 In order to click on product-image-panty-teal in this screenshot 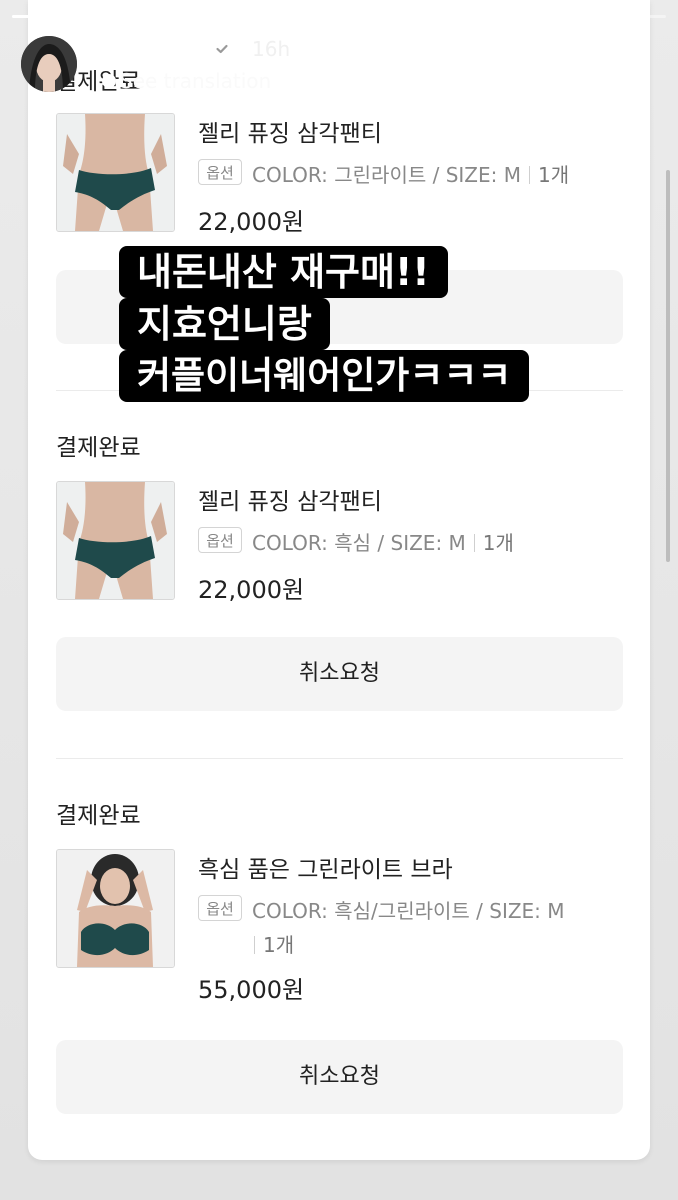, I will do `click(115, 172)`.